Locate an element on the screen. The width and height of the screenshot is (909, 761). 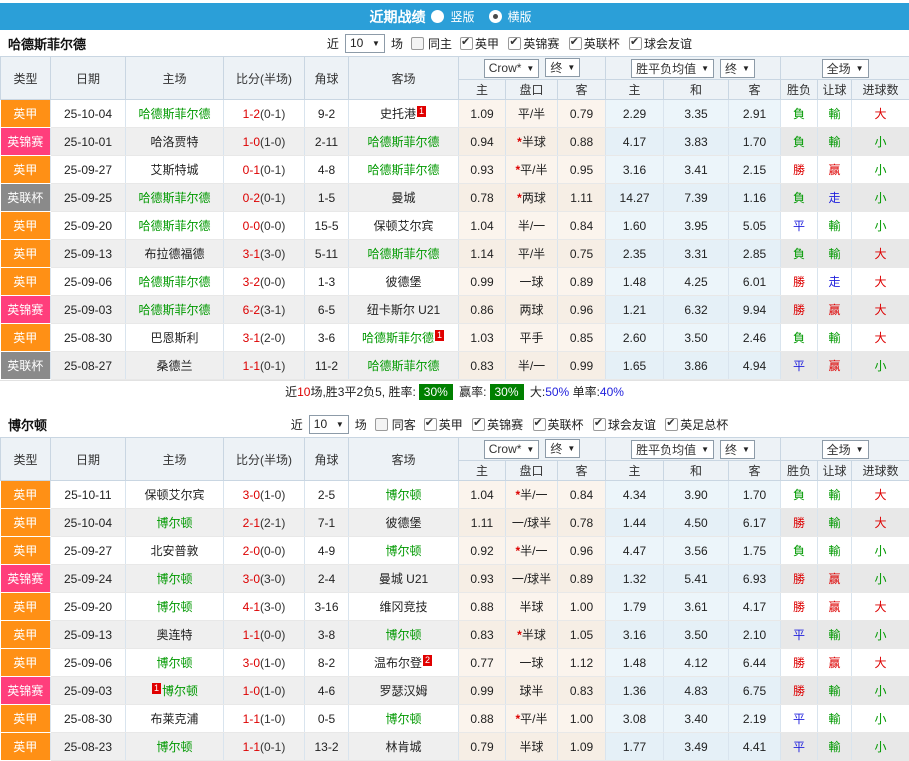
mean-away-odds: 2.46 is located at coordinates (755, 338).